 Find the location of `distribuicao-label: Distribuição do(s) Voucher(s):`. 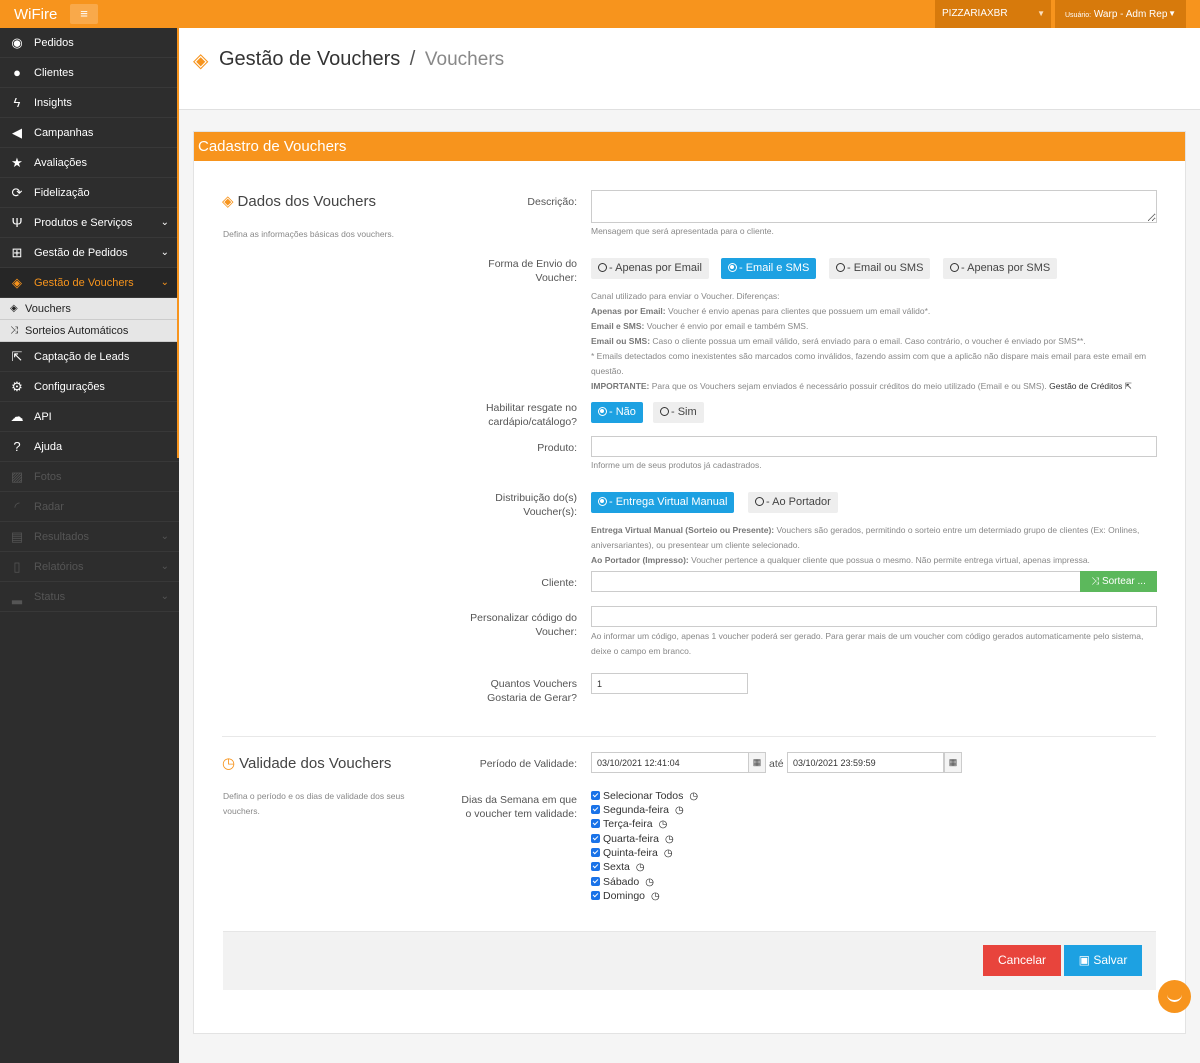

distribuicao-label: Distribuição do(s) Voucher(s): is located at coordinates (503, 505).